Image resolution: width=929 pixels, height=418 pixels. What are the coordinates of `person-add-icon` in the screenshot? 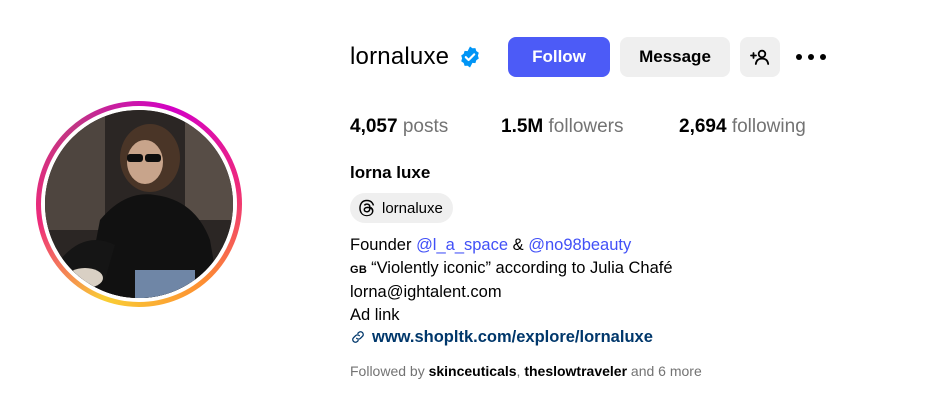 It's located at (760, 57).